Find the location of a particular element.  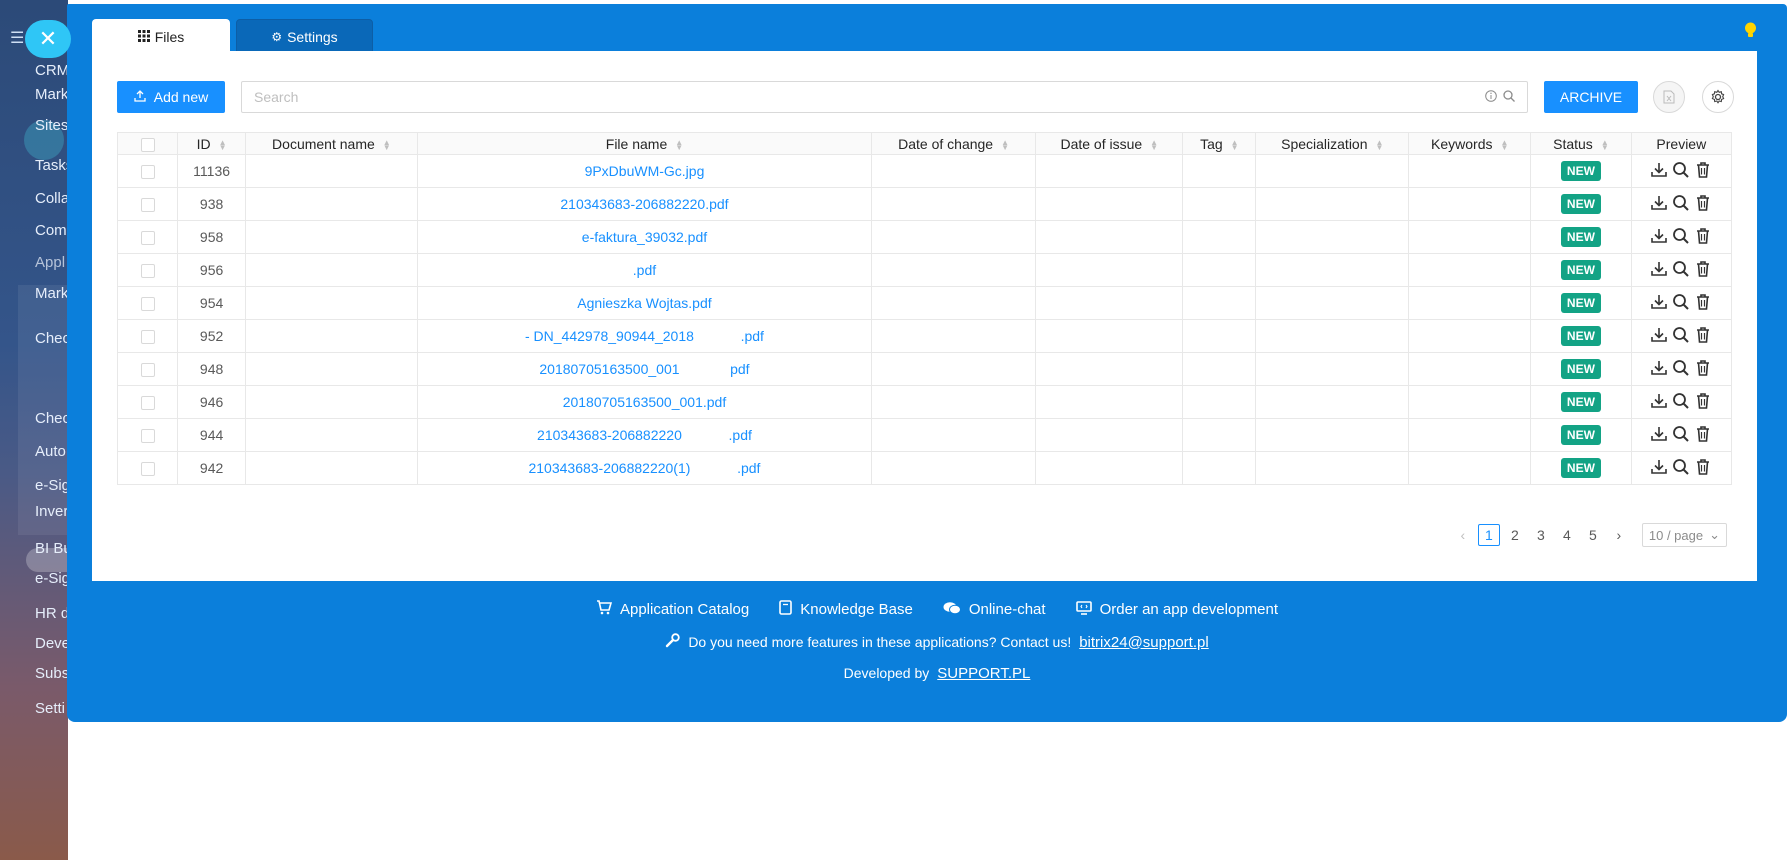

table-row: 956 .pdf NEW is located at coordinates (924, 270).